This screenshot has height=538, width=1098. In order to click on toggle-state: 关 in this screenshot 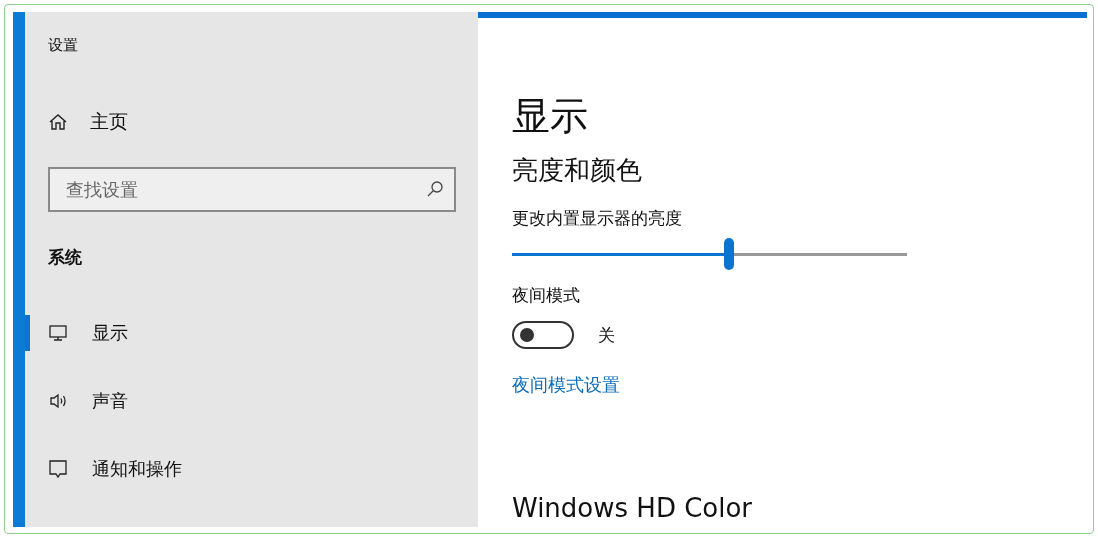, I will do `click(606, 335)`.